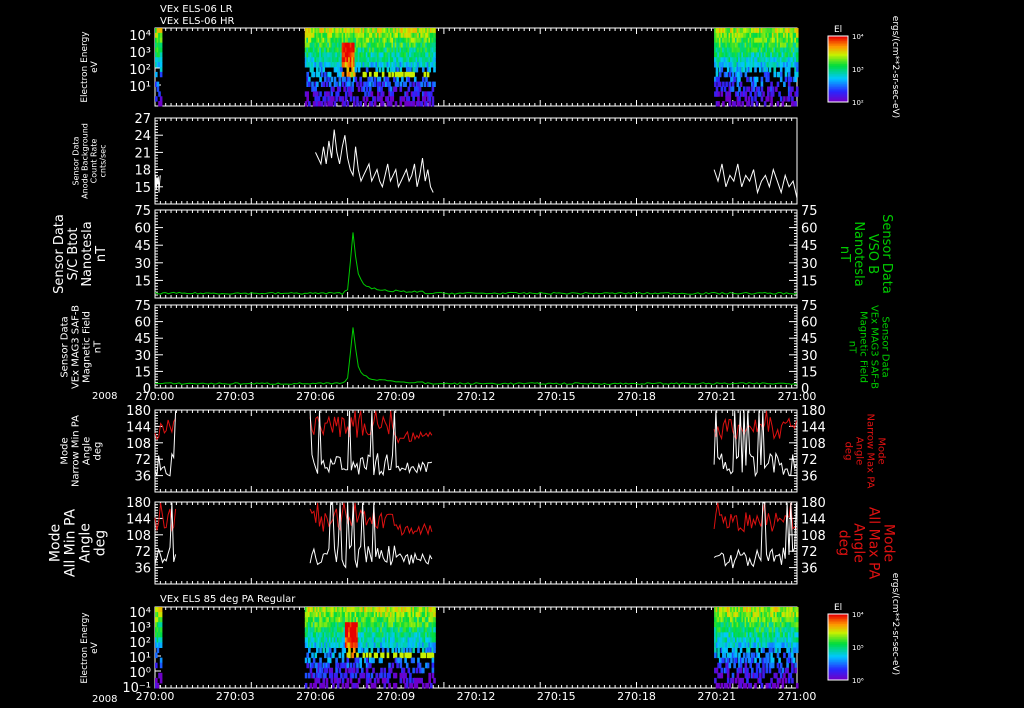  What do you see at coordinates (142, 119) in the screenshot?
I see `y-tick-label: 27` at bounding box center [142, 119].